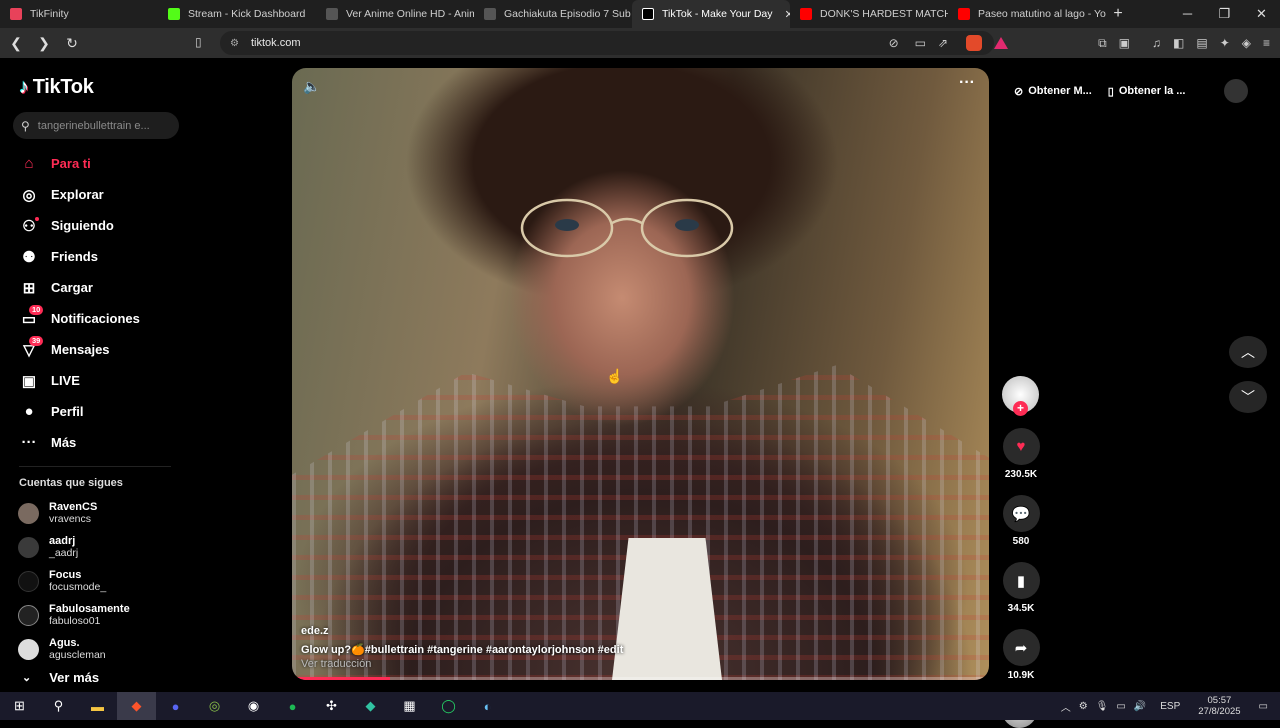  What do you see at coordinates (79, 163) in the screenshot?
I see `sidebar-item-para-ti: ⌂ Para ti` at bounding box center [79, 163].